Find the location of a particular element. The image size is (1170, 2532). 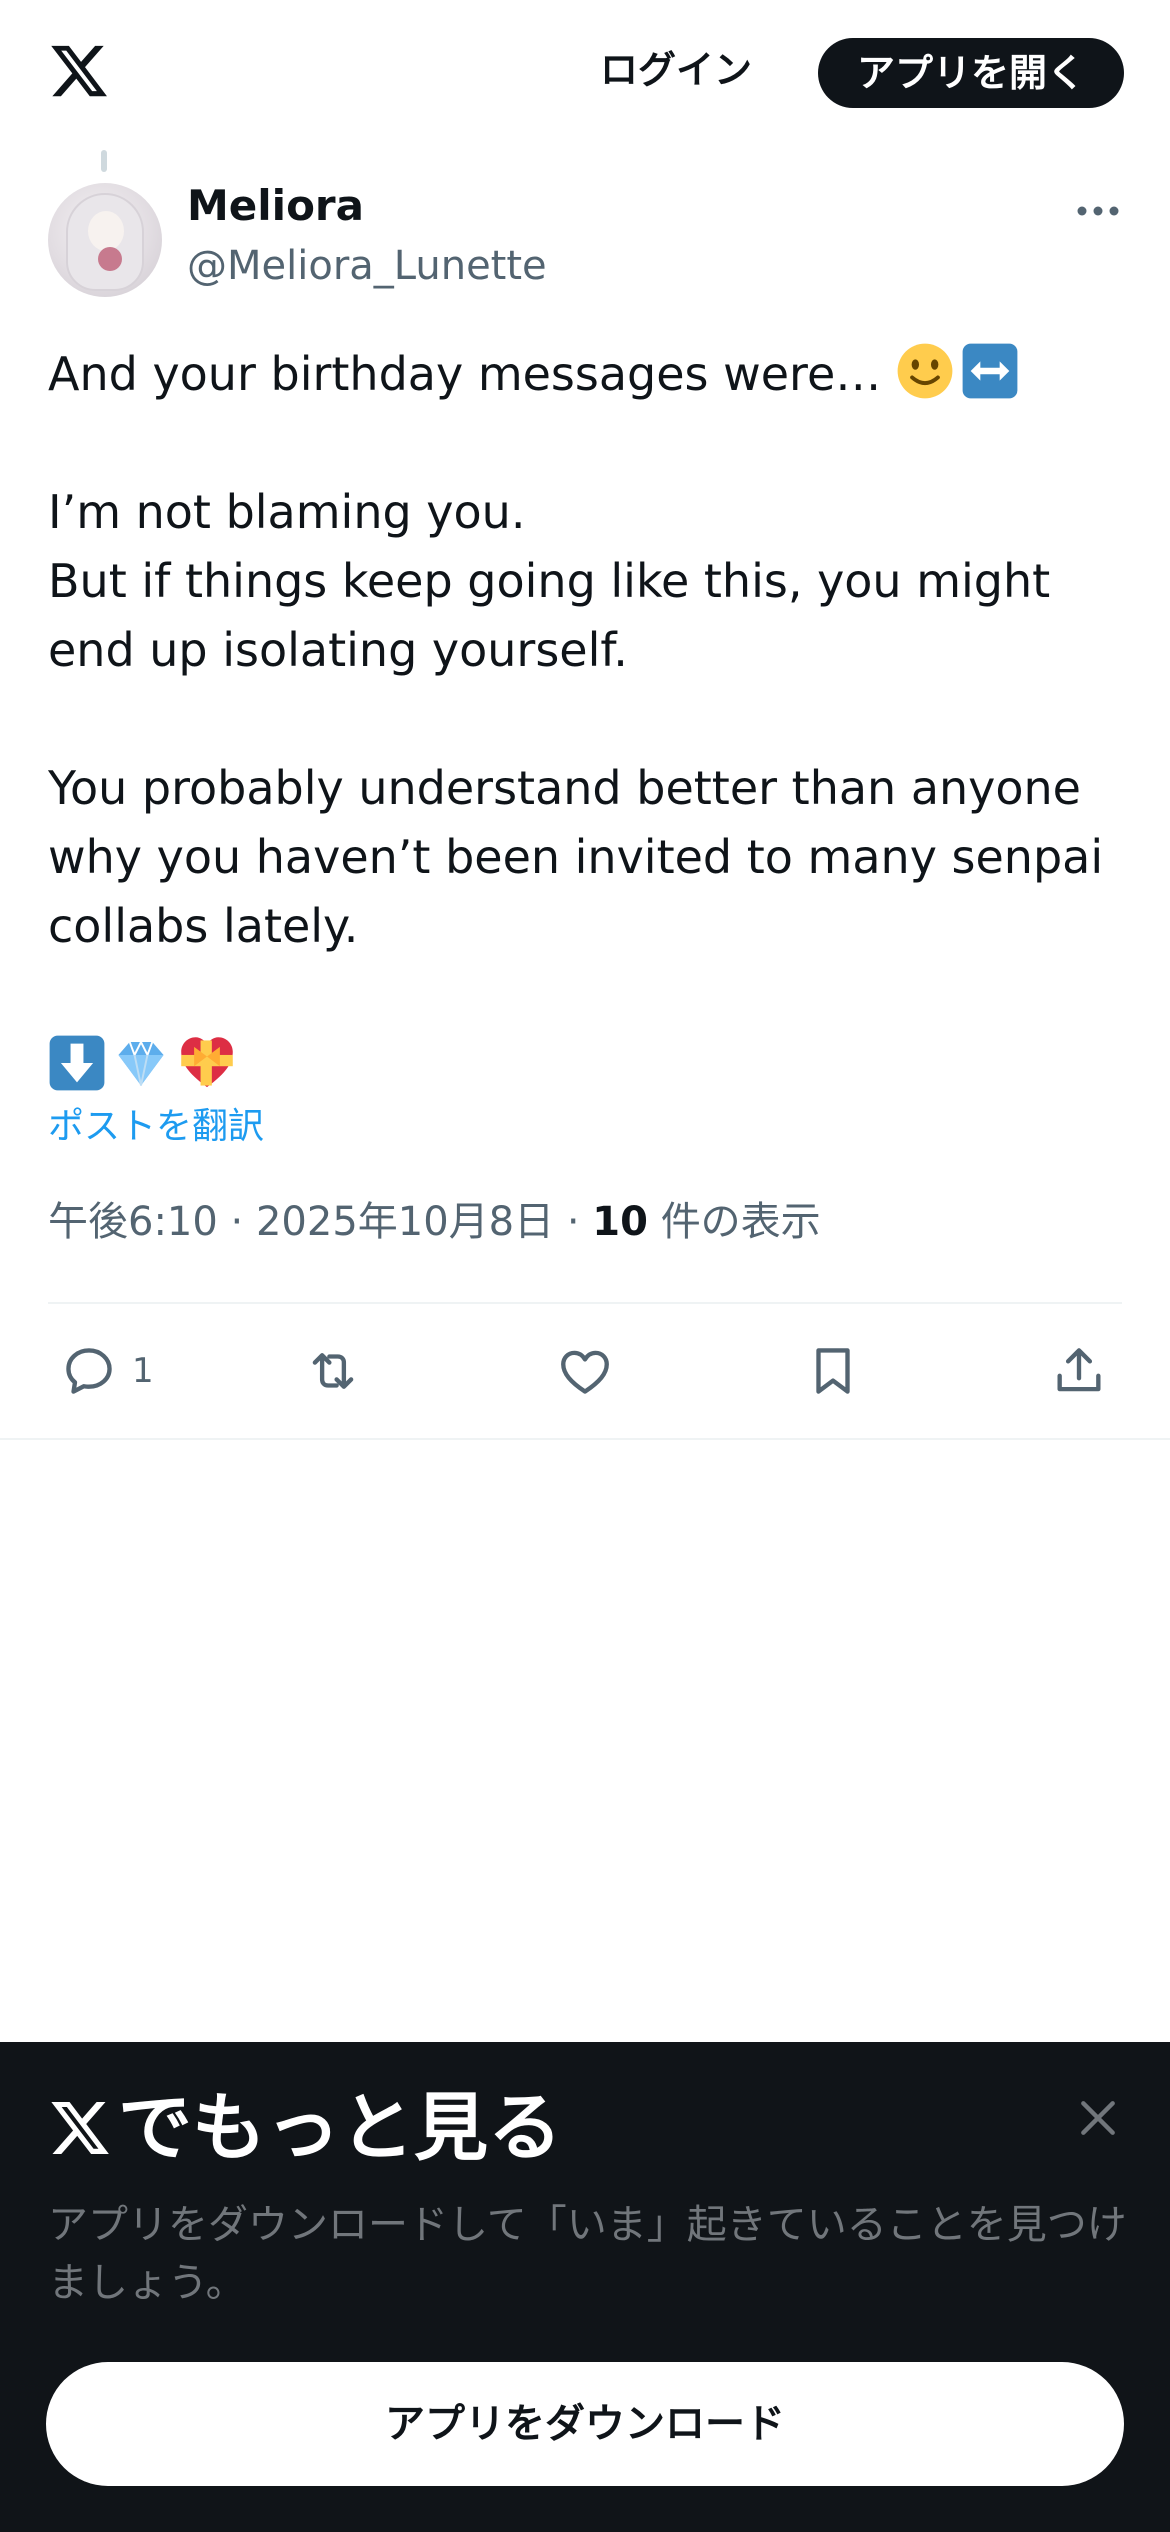

reply-count: 1 is located at coordinates (143, 1371).